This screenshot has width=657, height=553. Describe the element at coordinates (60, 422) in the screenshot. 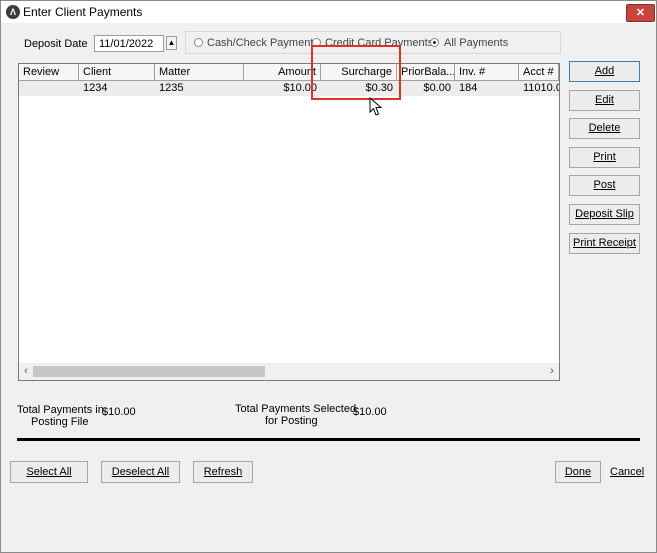

I see `total-posting-label-line2: Posting File` at that location.